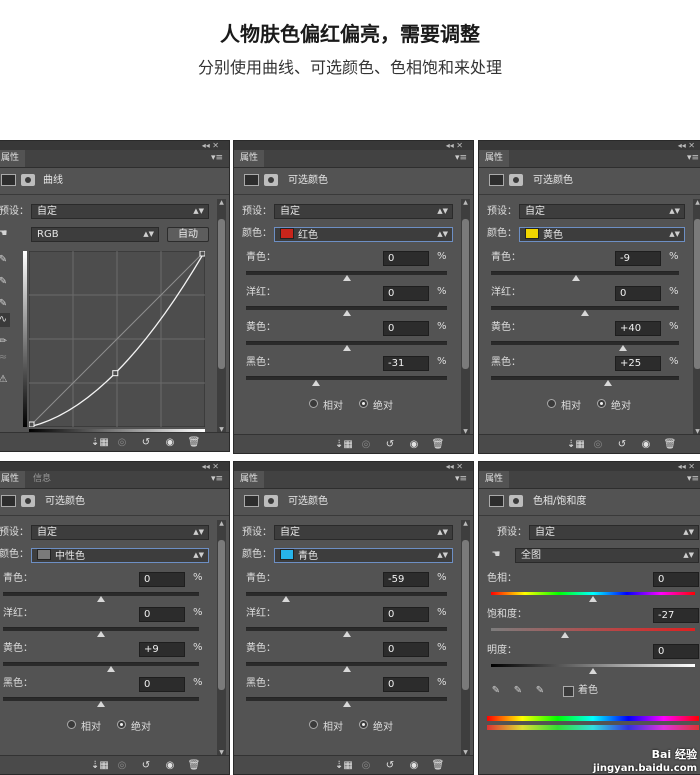 The image size is (700, 775). Describe the element at coordinates (593, 671) in the screenshot. I see `lightness-slider-thumb` at that location.